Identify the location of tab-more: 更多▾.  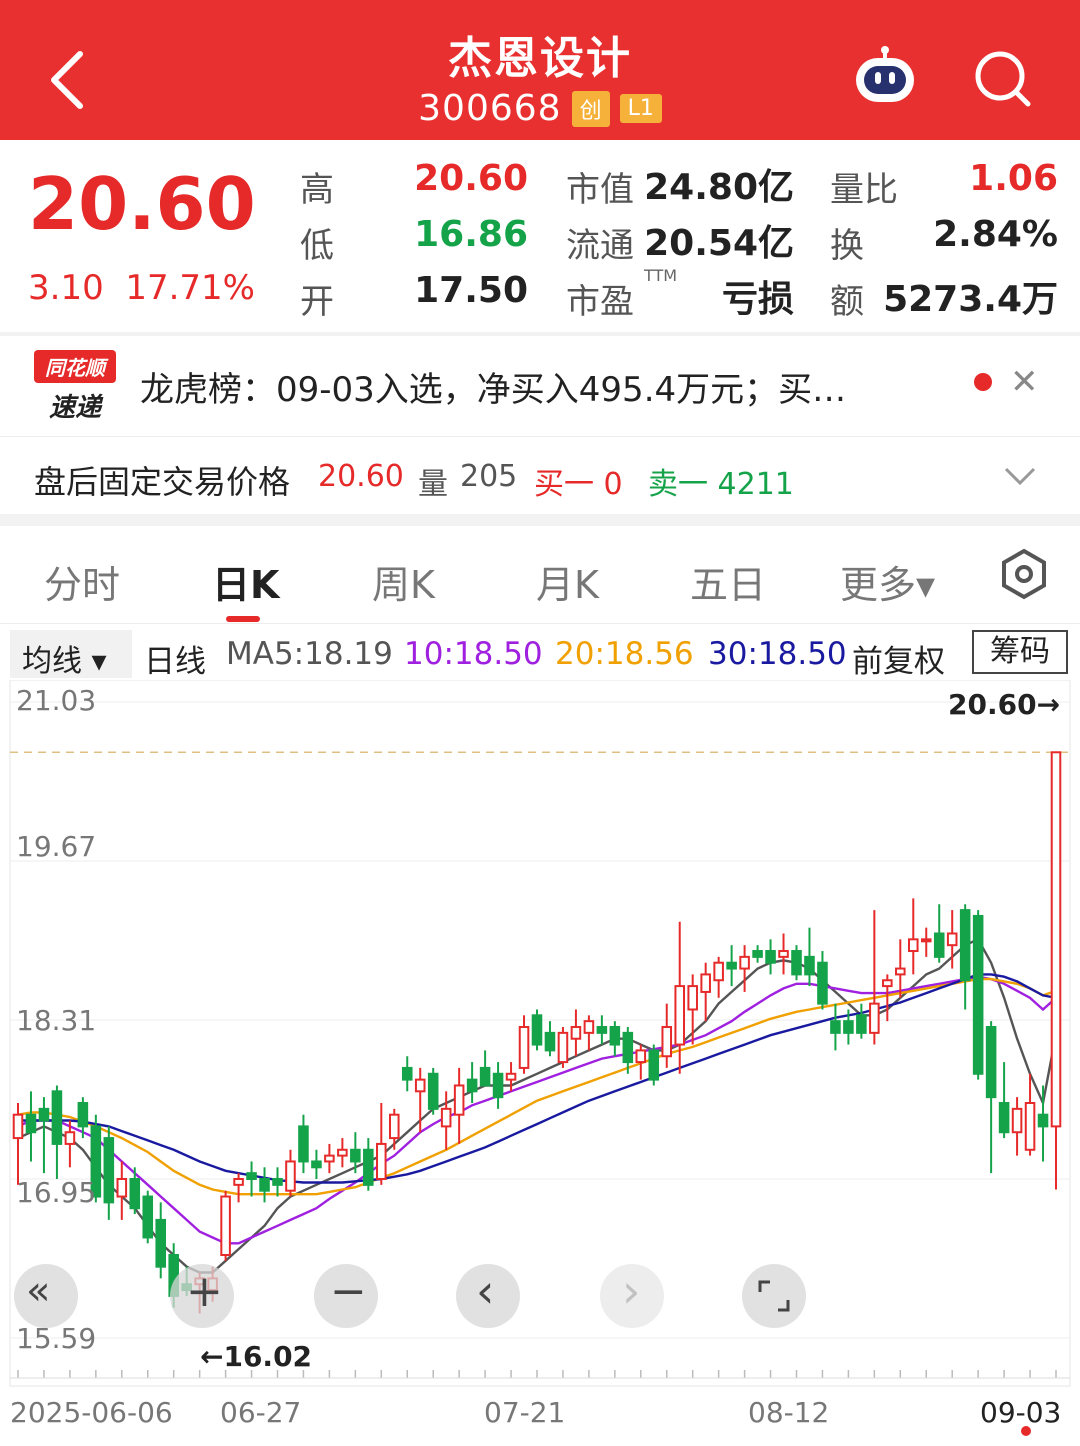
(887, 581).